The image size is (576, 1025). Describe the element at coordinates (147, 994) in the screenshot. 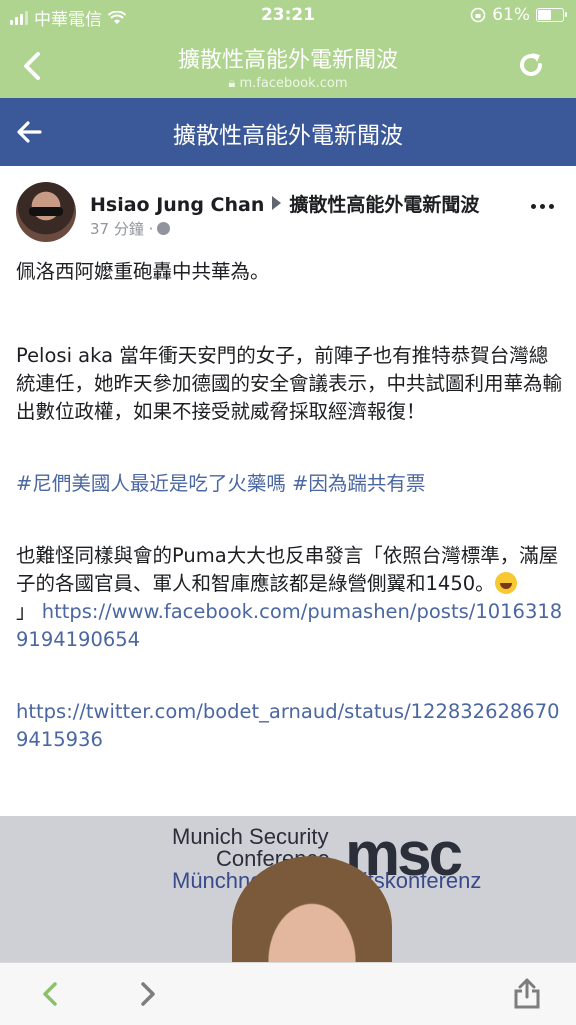

I see `chevron-right-icon` at that location.